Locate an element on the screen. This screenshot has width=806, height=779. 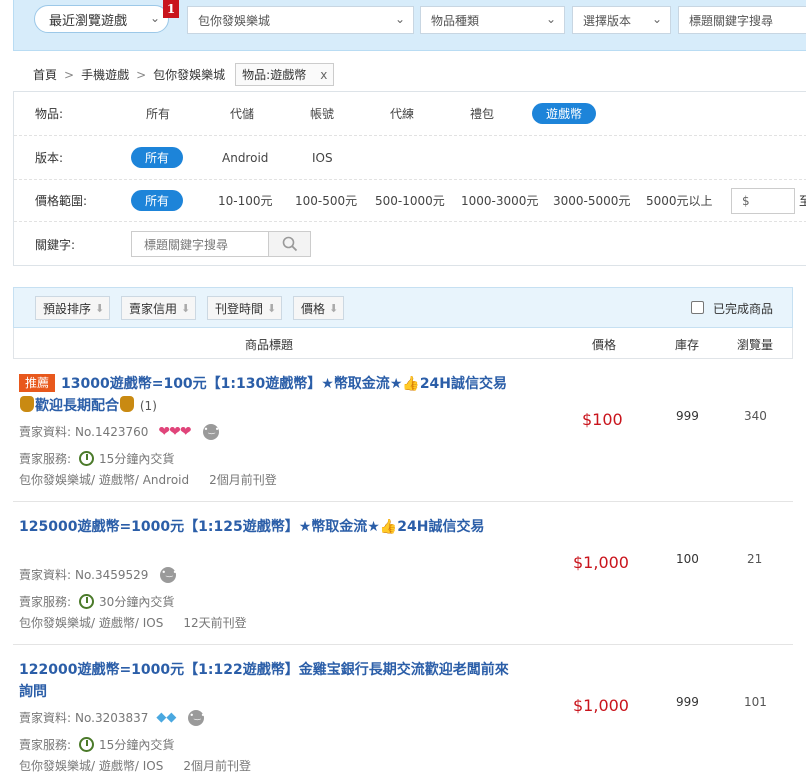
price-option-3000-5000: 3000-5000元 is located at coordinates (591, 200).